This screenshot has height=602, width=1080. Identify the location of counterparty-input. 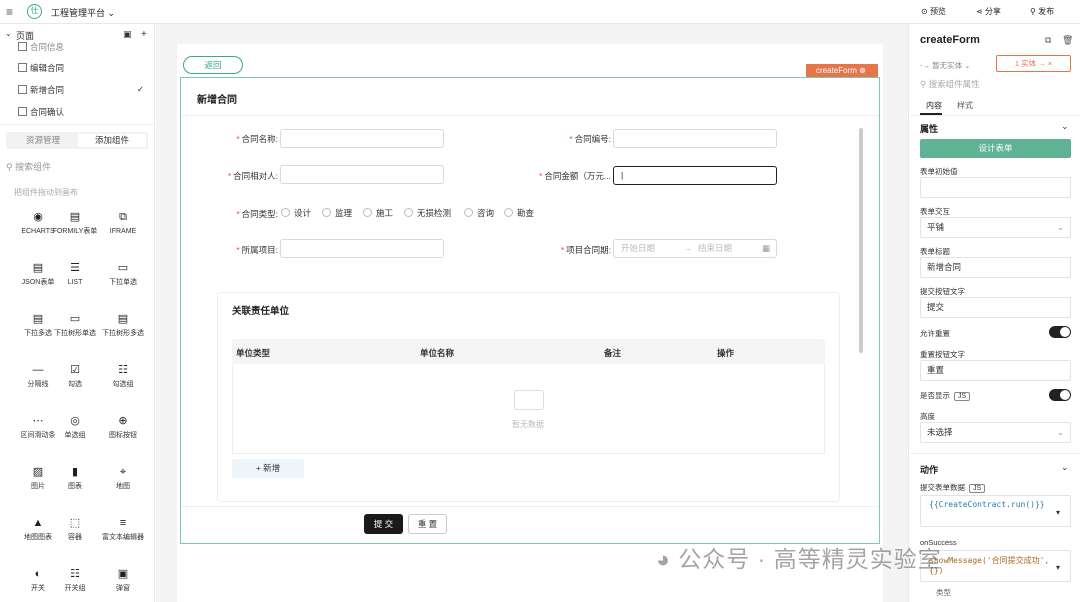
(362, 174).